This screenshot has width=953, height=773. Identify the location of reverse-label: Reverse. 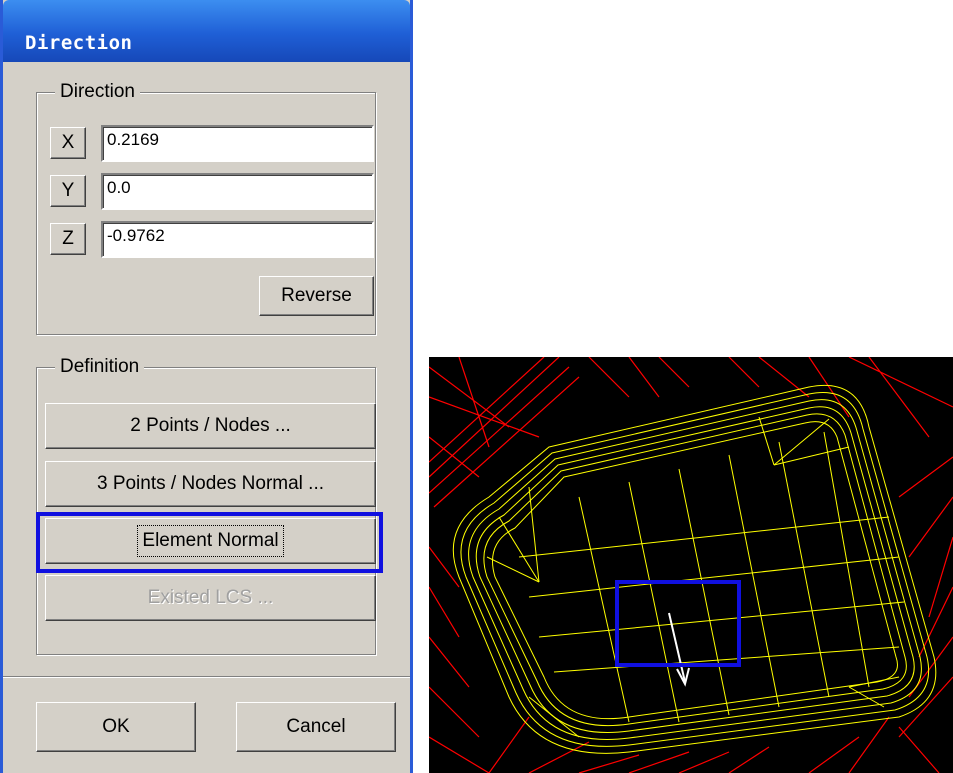
(316, 295).